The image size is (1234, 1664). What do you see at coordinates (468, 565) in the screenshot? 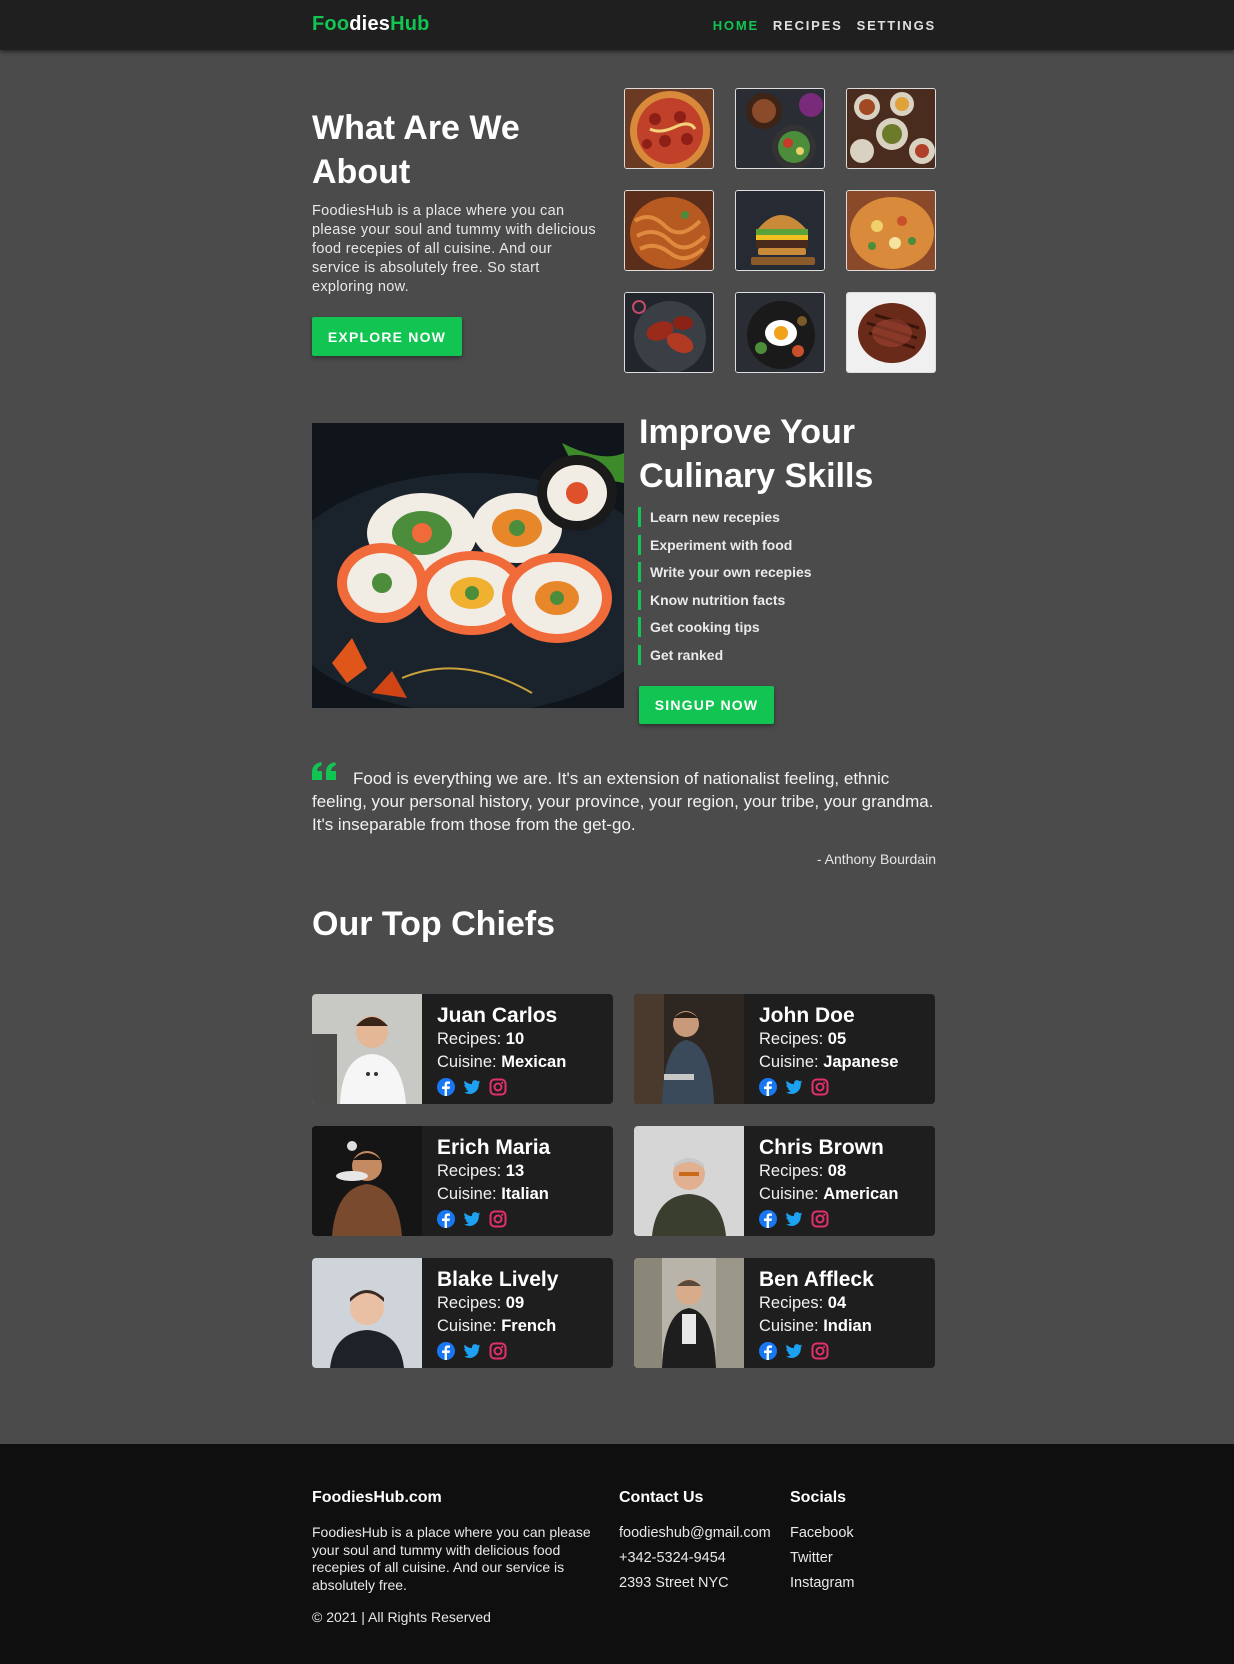
I see `sushi-image` at bounding box center [468, 565].